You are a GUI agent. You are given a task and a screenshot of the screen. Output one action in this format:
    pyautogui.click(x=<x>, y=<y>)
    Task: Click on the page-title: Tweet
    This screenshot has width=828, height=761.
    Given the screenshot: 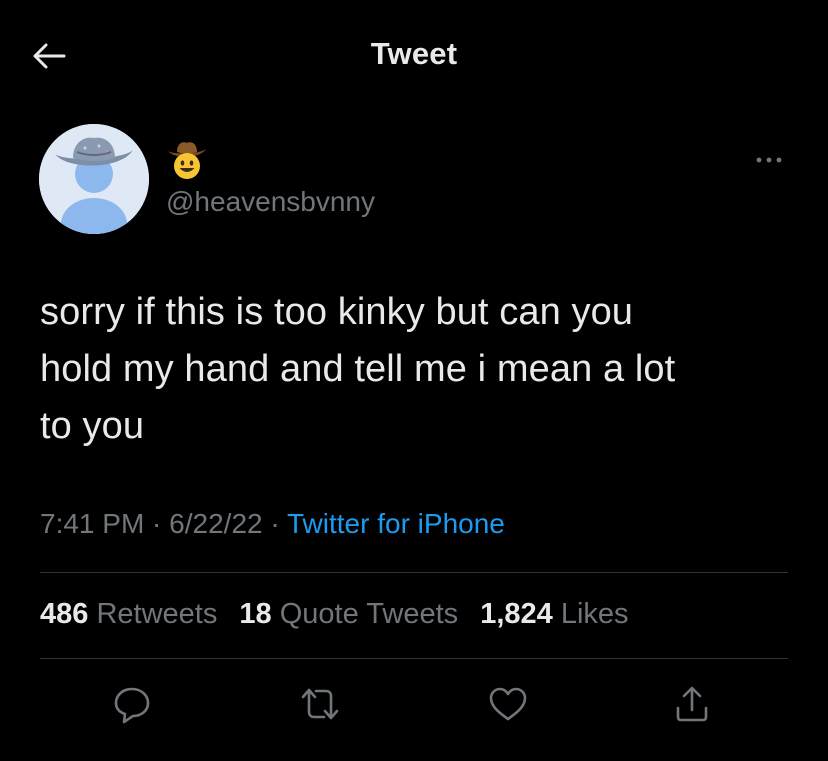 What is the action you would take?
    pyautogui.click(x=414, y=53)
    